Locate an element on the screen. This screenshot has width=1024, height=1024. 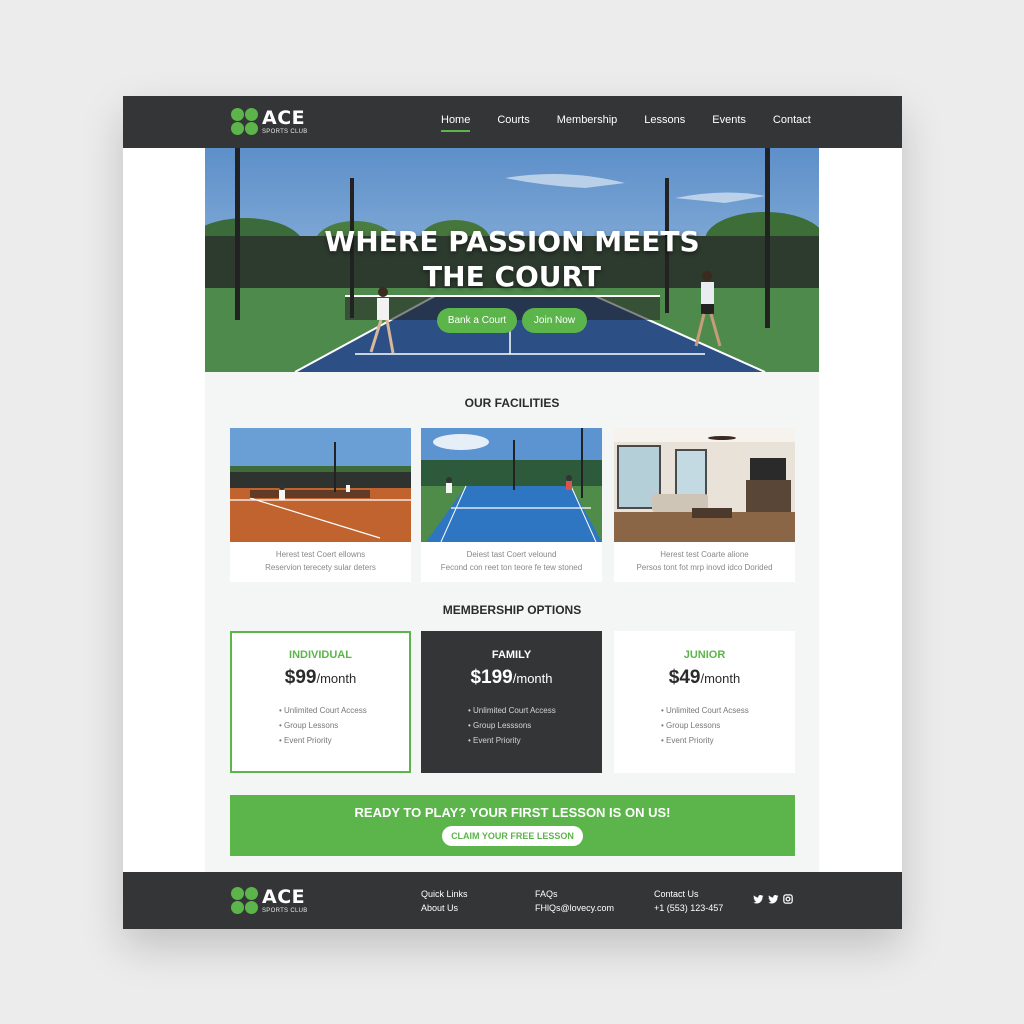
quick-links-title: Quick Links is located at coordinates (444, 894).